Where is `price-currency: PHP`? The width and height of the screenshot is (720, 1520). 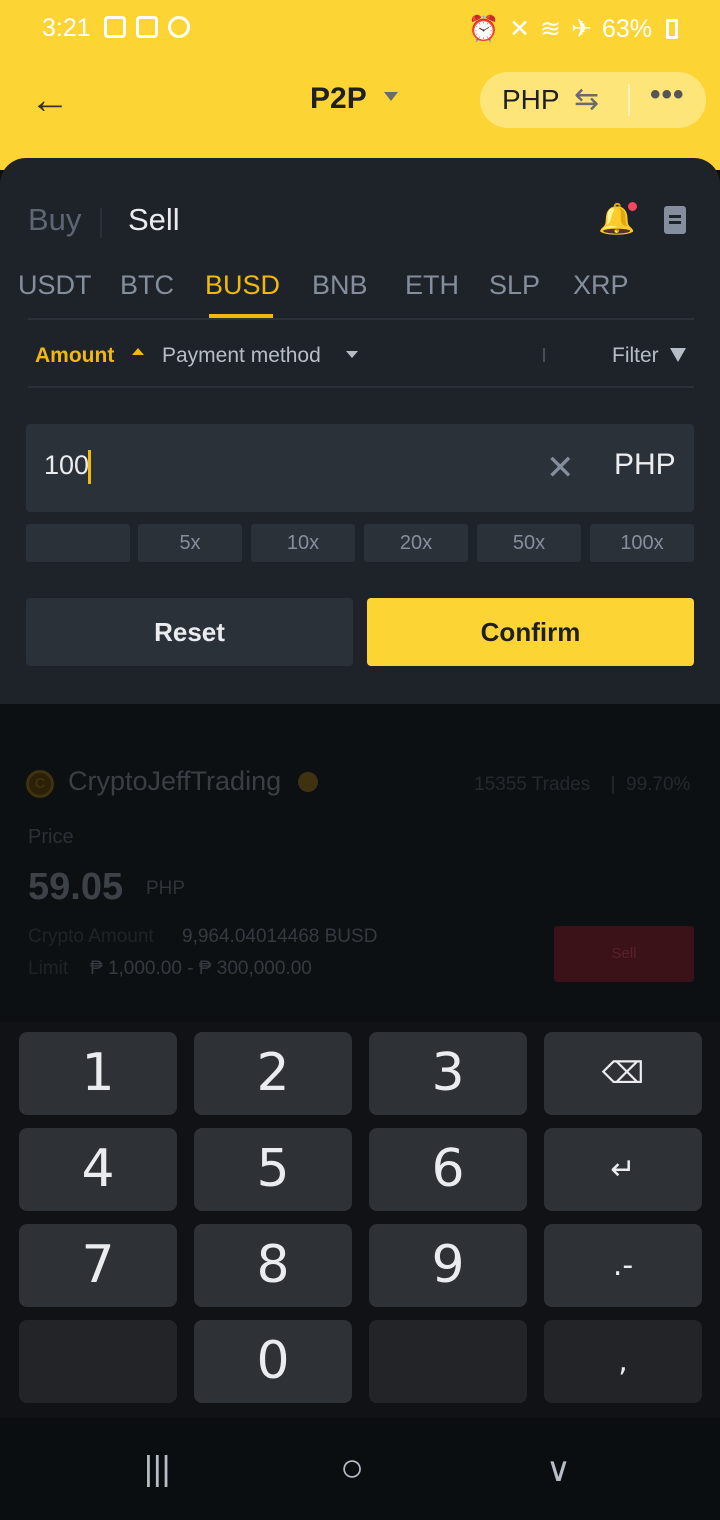
price-currency: PHP is located at coordinates (166, 888).